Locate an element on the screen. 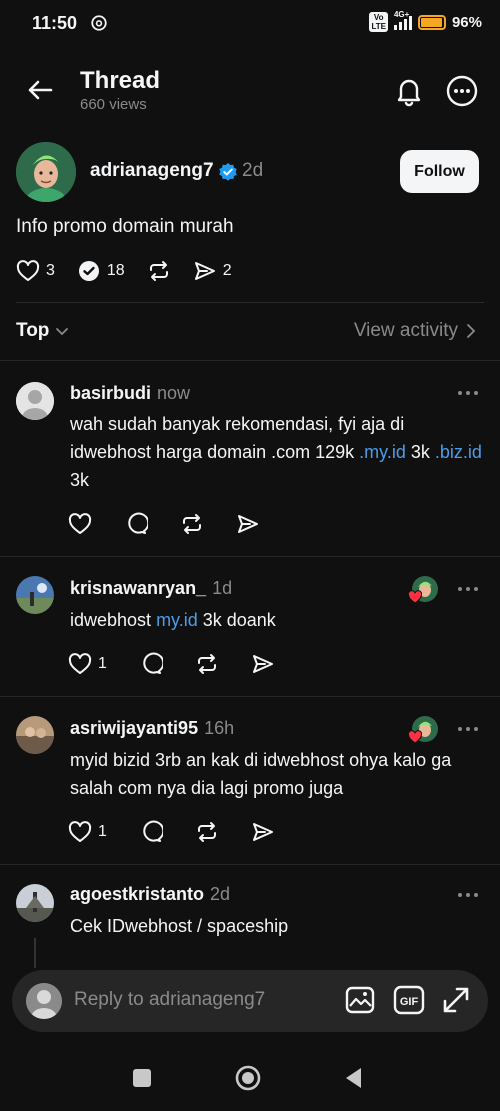 Image resolution: width=500 pixels, height=1111 pixels. thread-header: Thread 660 views is located at coordinates (250, 90).